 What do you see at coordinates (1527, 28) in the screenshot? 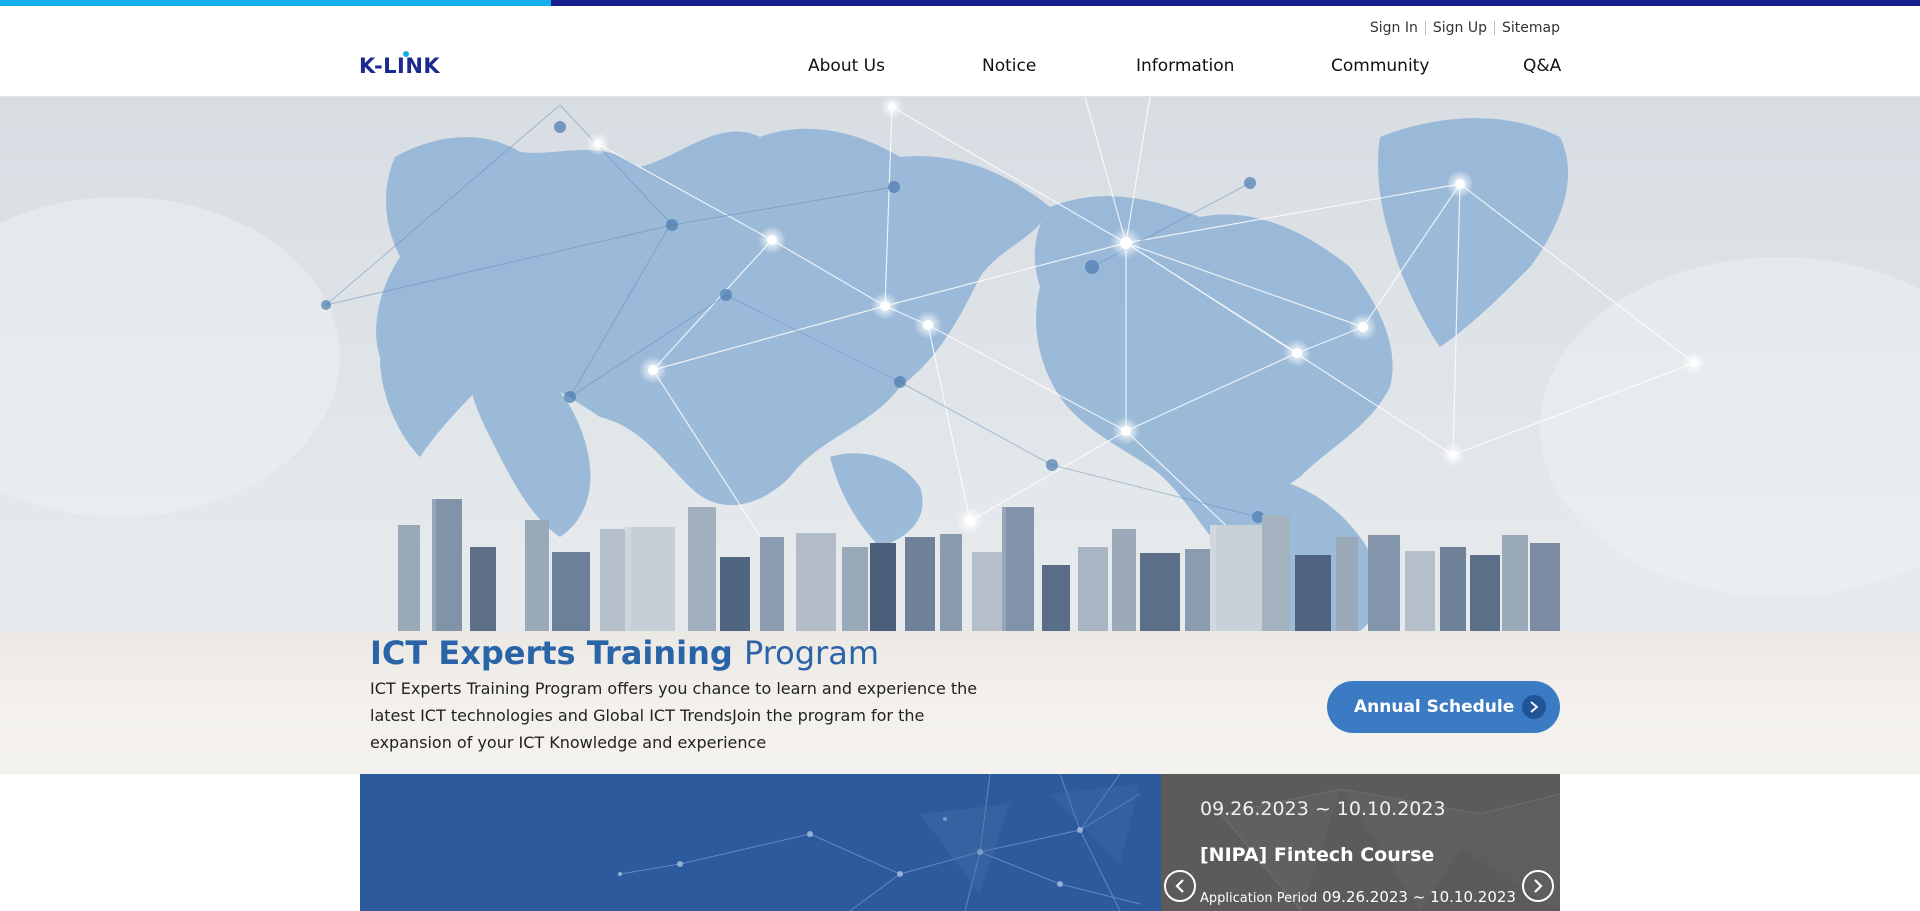
I see `sitemap-link: Sitemap` at bounding box center [1527, 28].